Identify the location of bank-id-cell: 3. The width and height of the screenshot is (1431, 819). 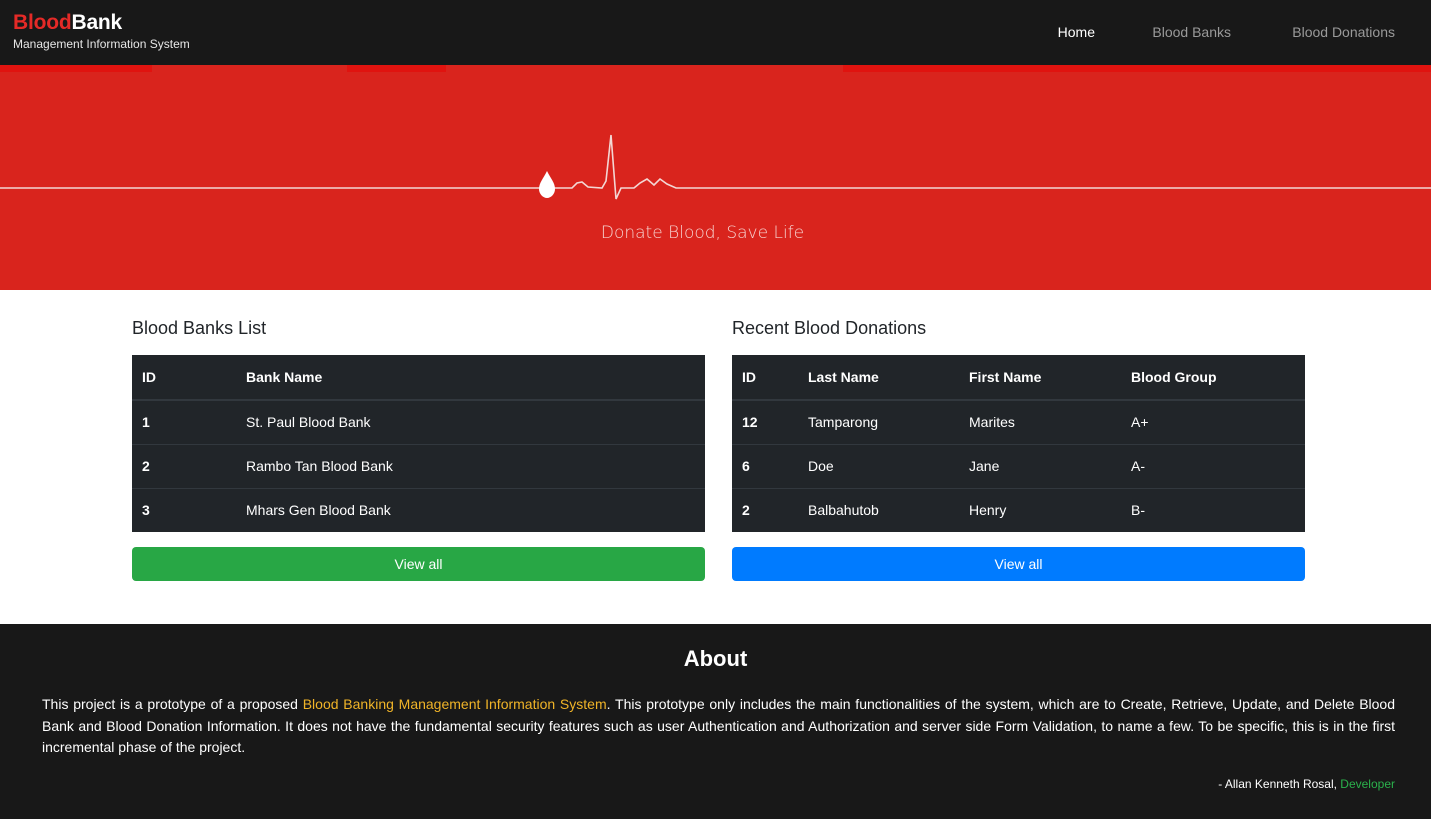
(184, 509).